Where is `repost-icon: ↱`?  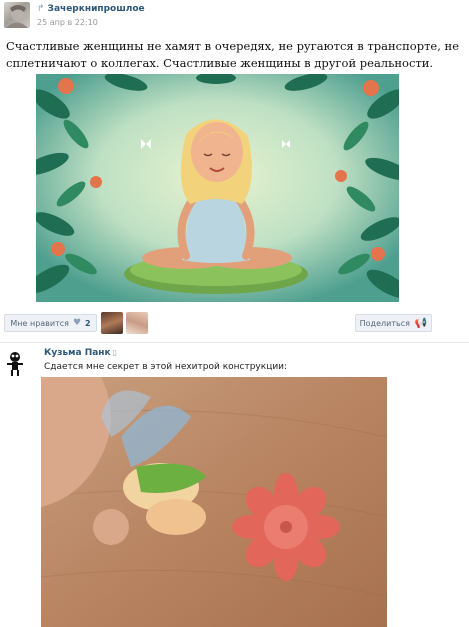
repost-icon: ↱ is located at coordinates (41, 9).